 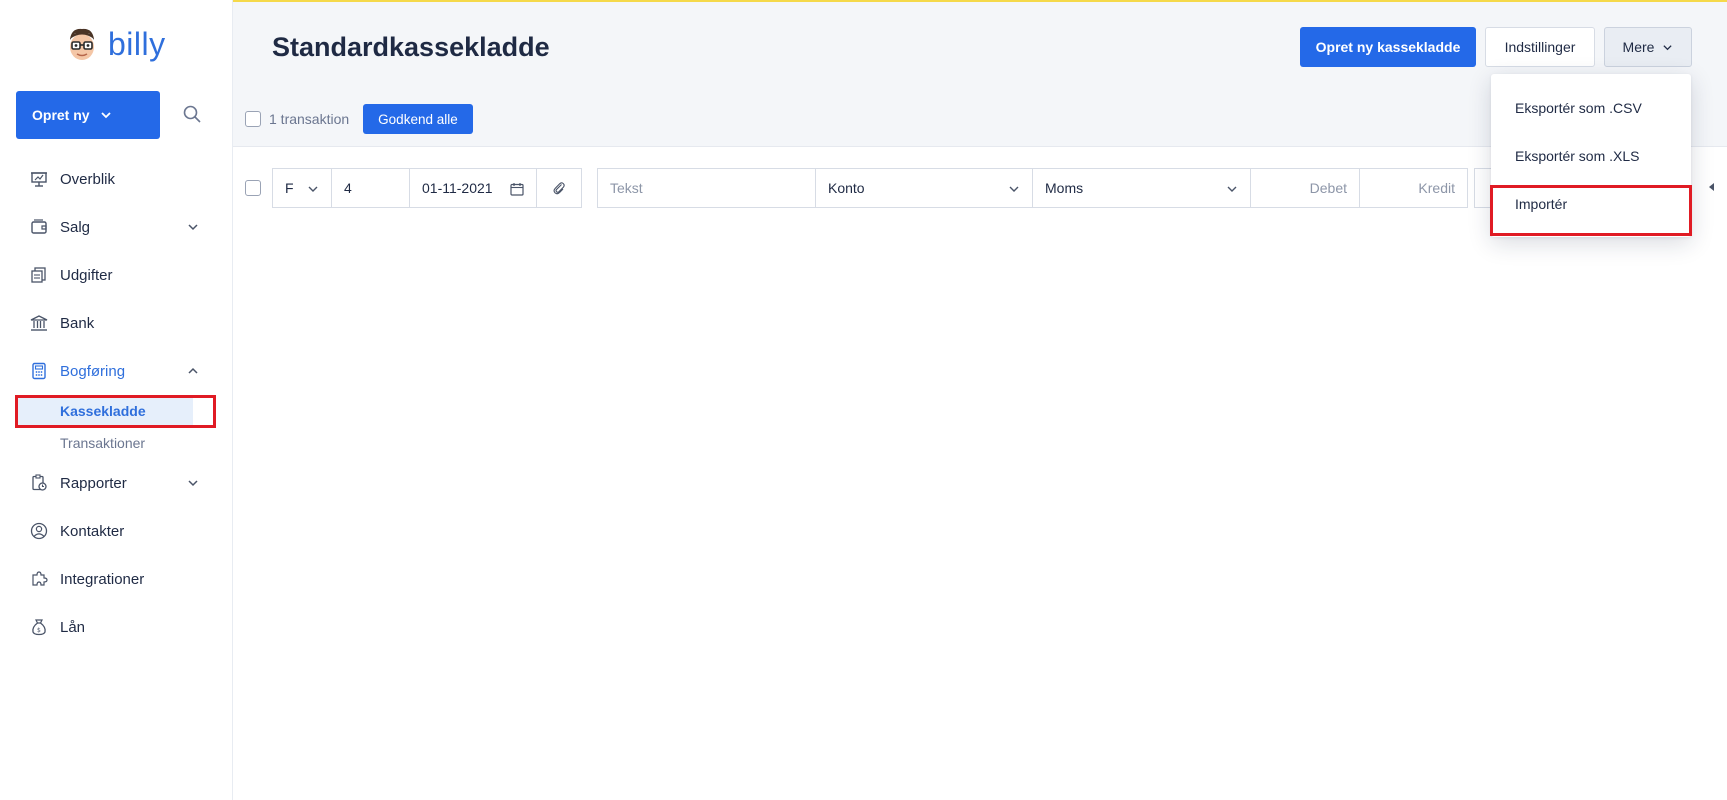 I want to click on entry-number-field: 4, so click(x=370, y=188).